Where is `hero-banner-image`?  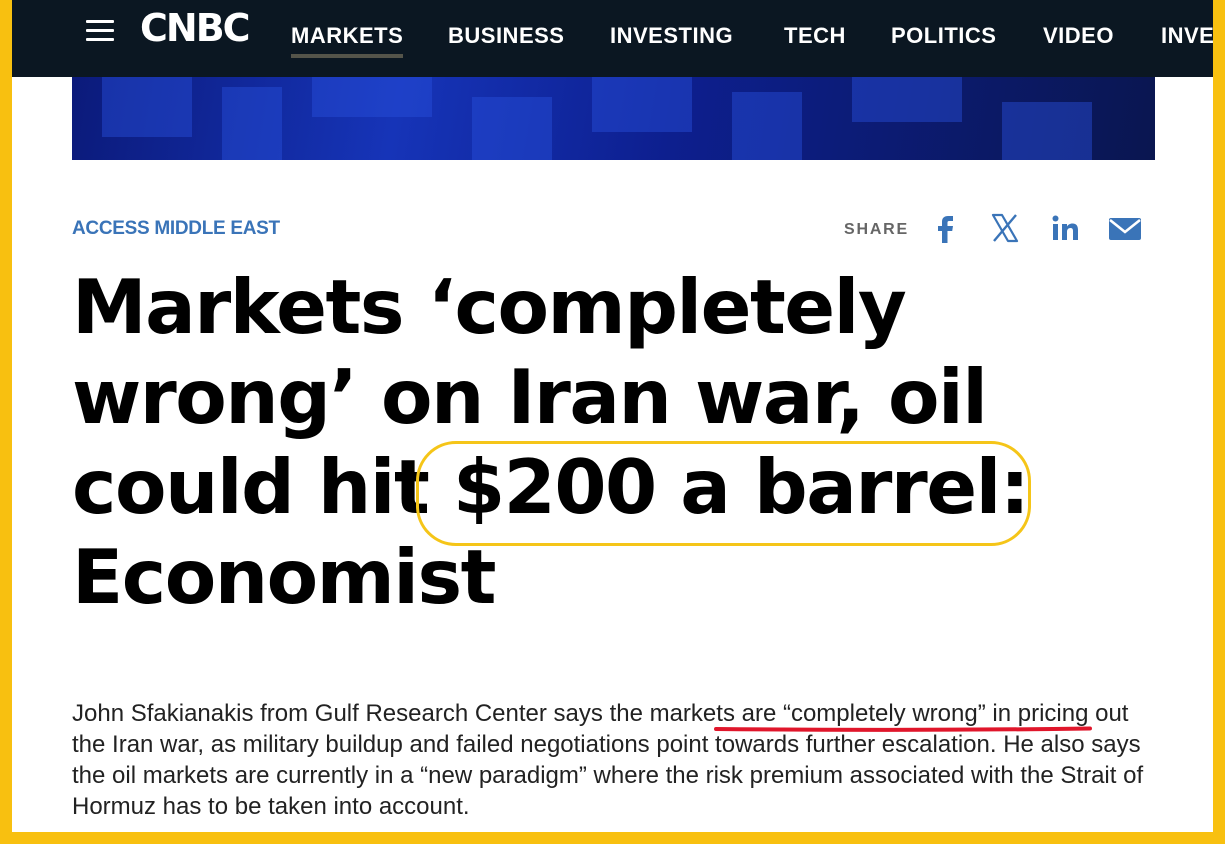
hero-banner-image is located at coordinates (613, 118).